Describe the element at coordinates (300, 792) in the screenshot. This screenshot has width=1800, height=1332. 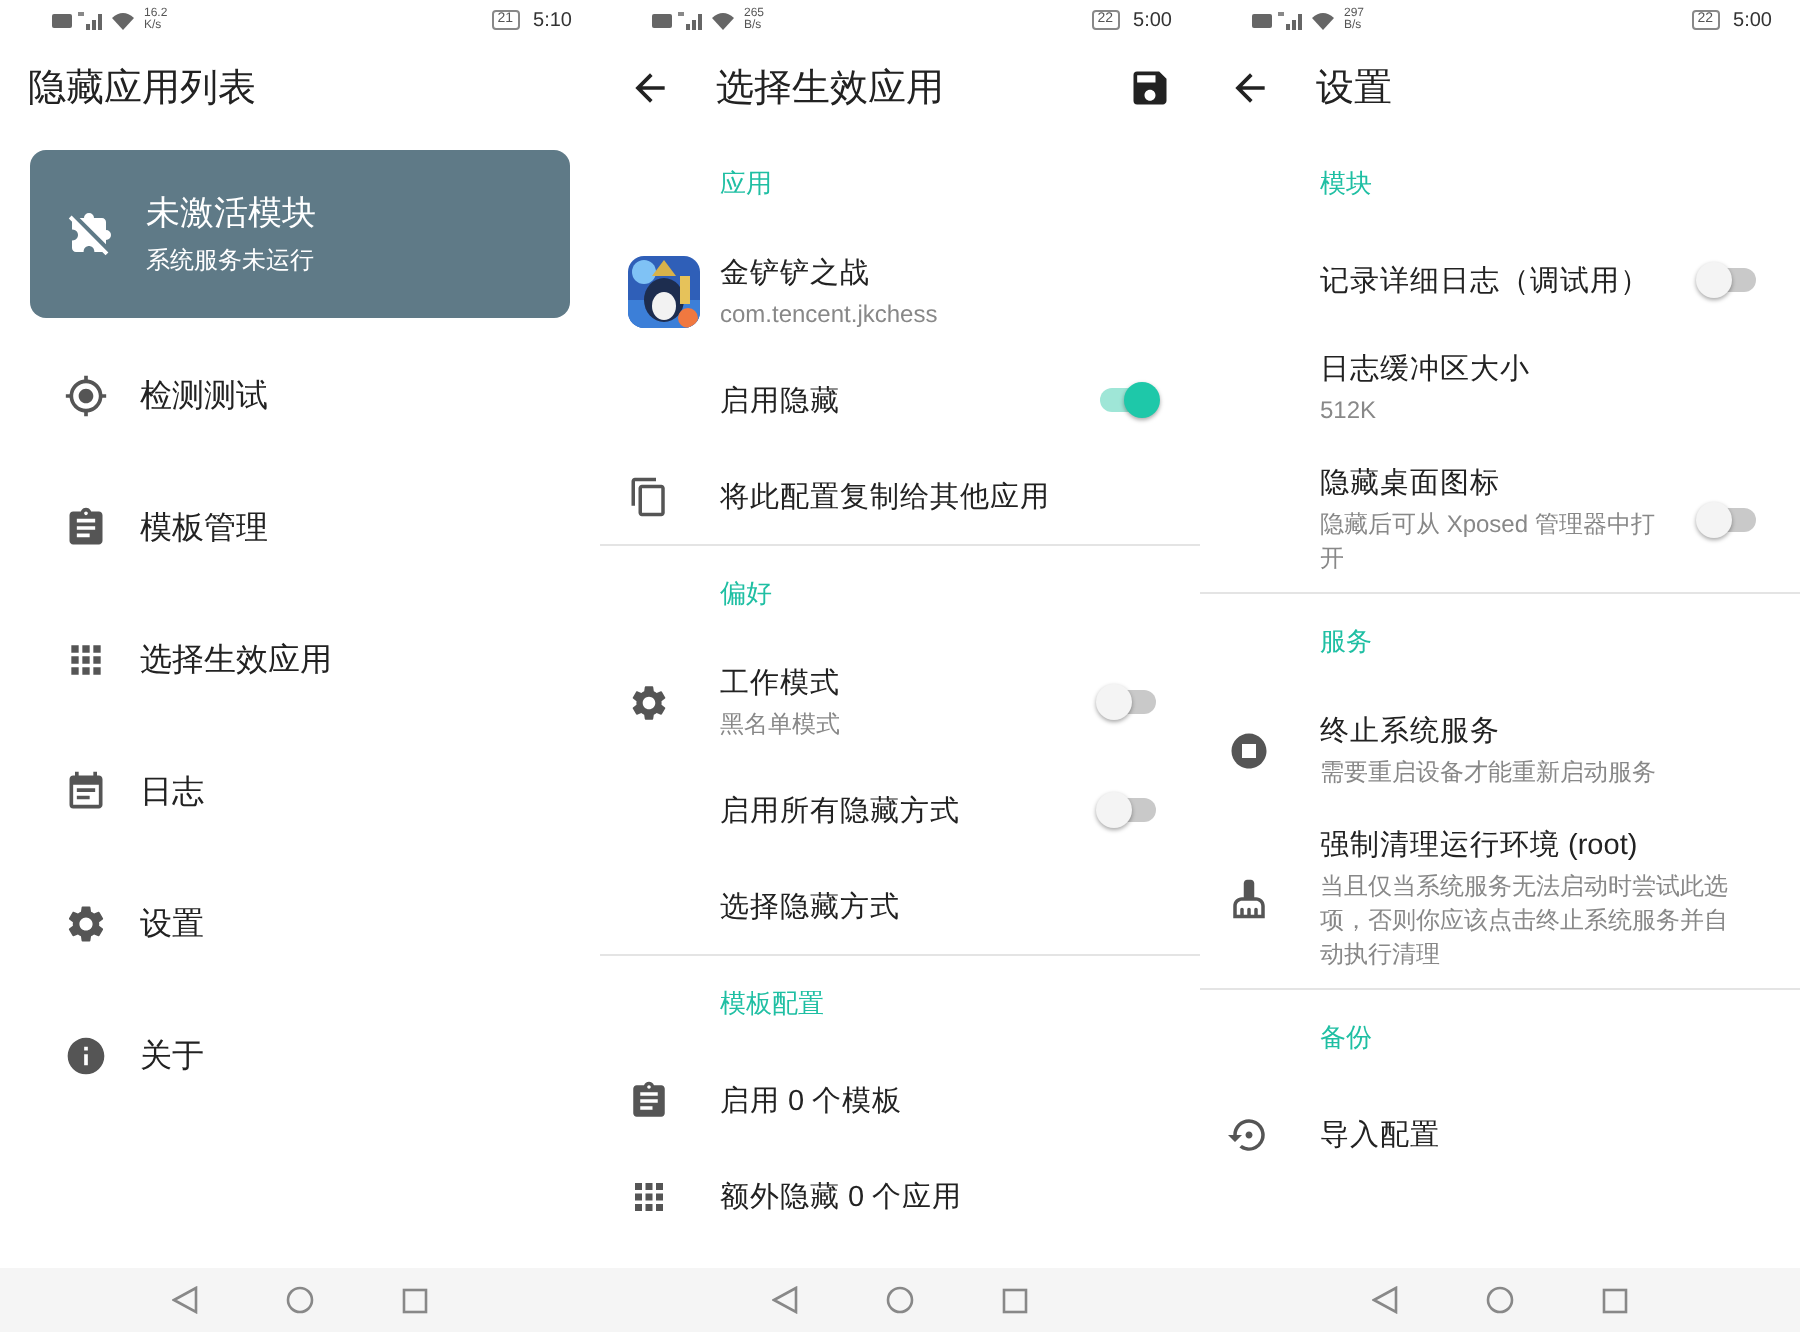
I see `menu-item: 日志` at that location.